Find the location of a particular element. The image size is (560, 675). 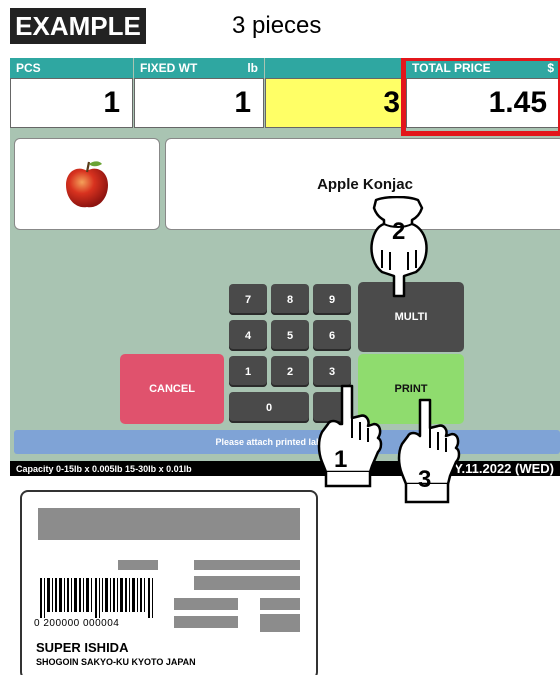

pcs-value: 1 is located at coordinates (71, 103).